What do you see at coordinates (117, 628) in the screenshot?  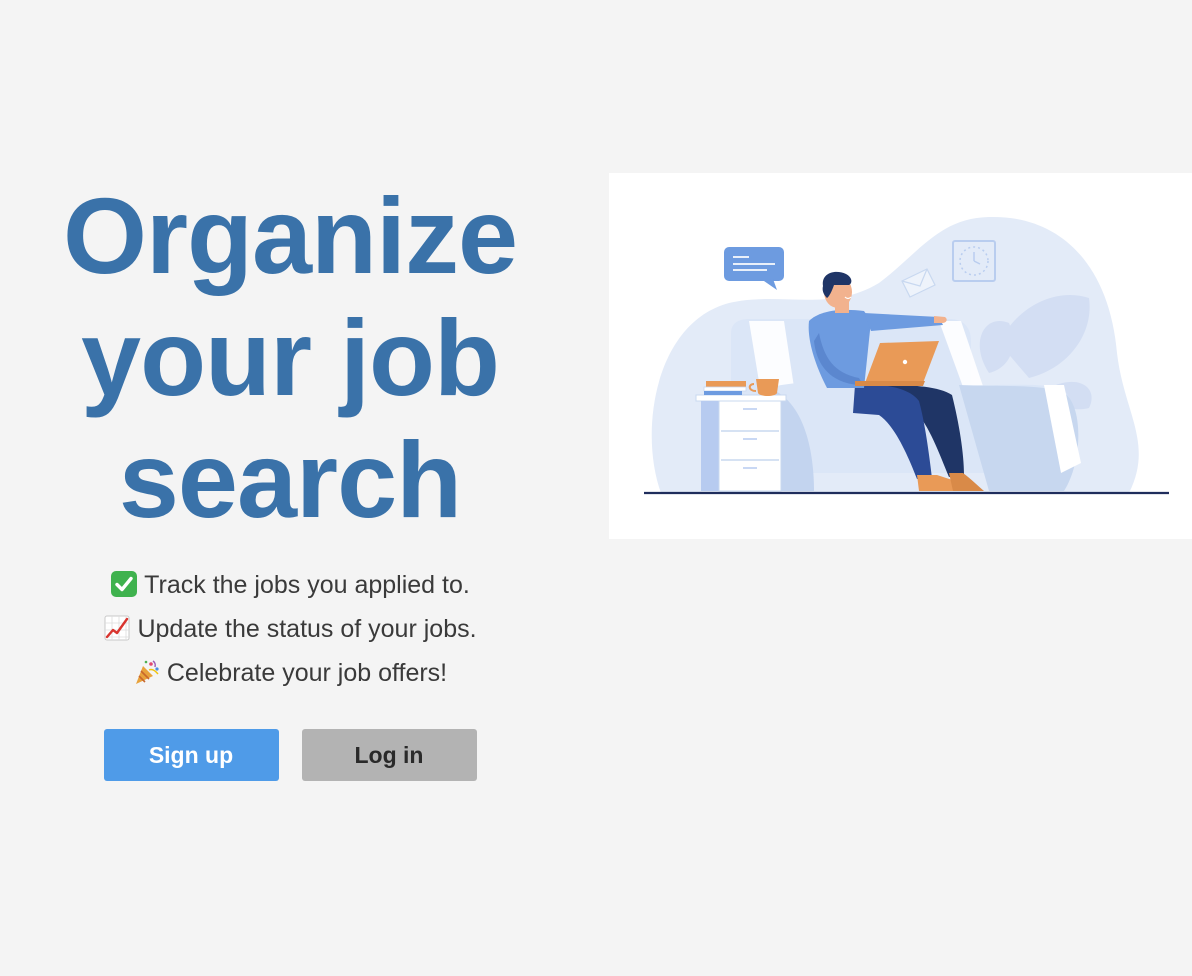 I see `chart-increasing-icon` at bounding box center [117, 628].